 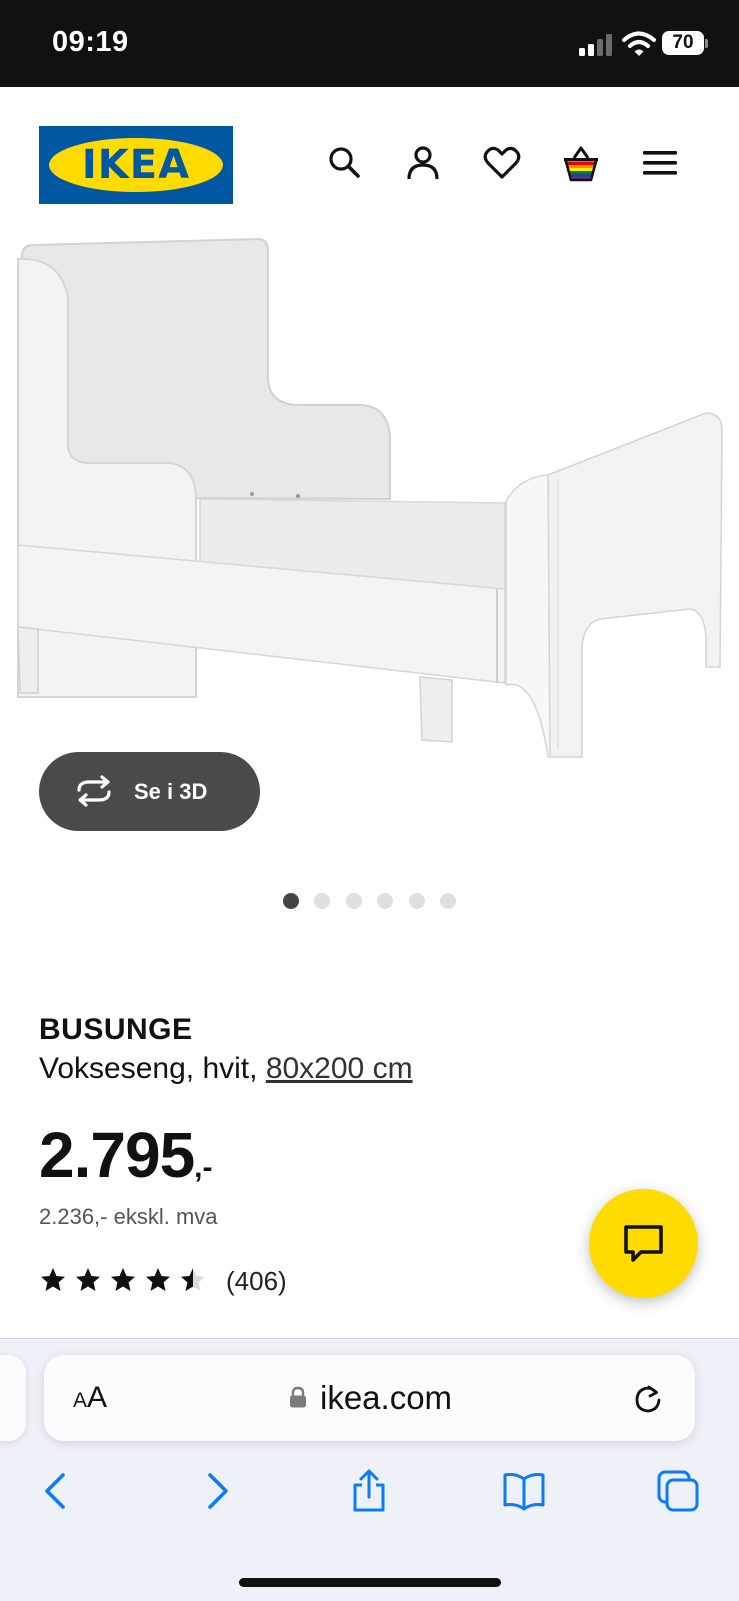 I want to click on image-carousel-dots, so click(x=369, y=901).